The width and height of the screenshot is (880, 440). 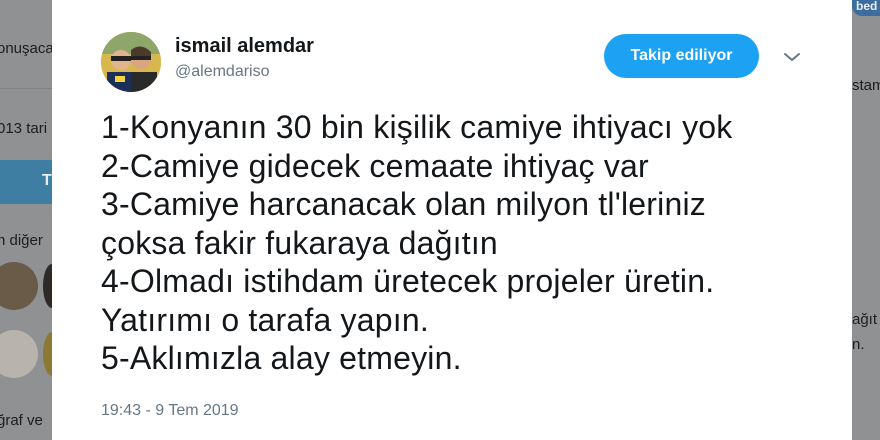 I want to click on background-text: ağıt, so click(x=865, y=319).